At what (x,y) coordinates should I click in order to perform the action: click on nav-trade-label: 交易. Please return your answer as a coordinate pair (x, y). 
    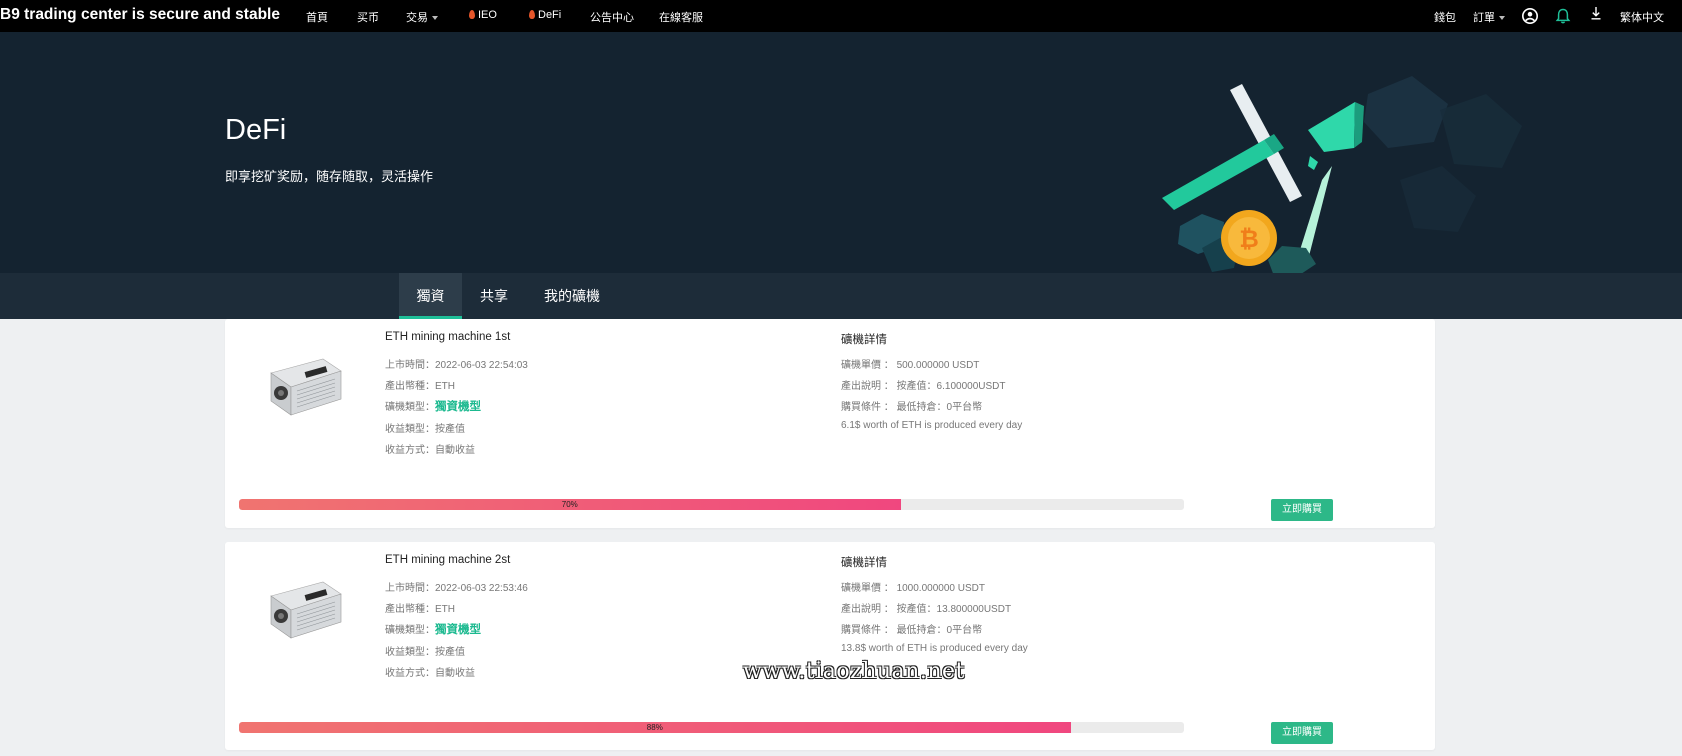
    Looking at the image, I should click on (417, 18).